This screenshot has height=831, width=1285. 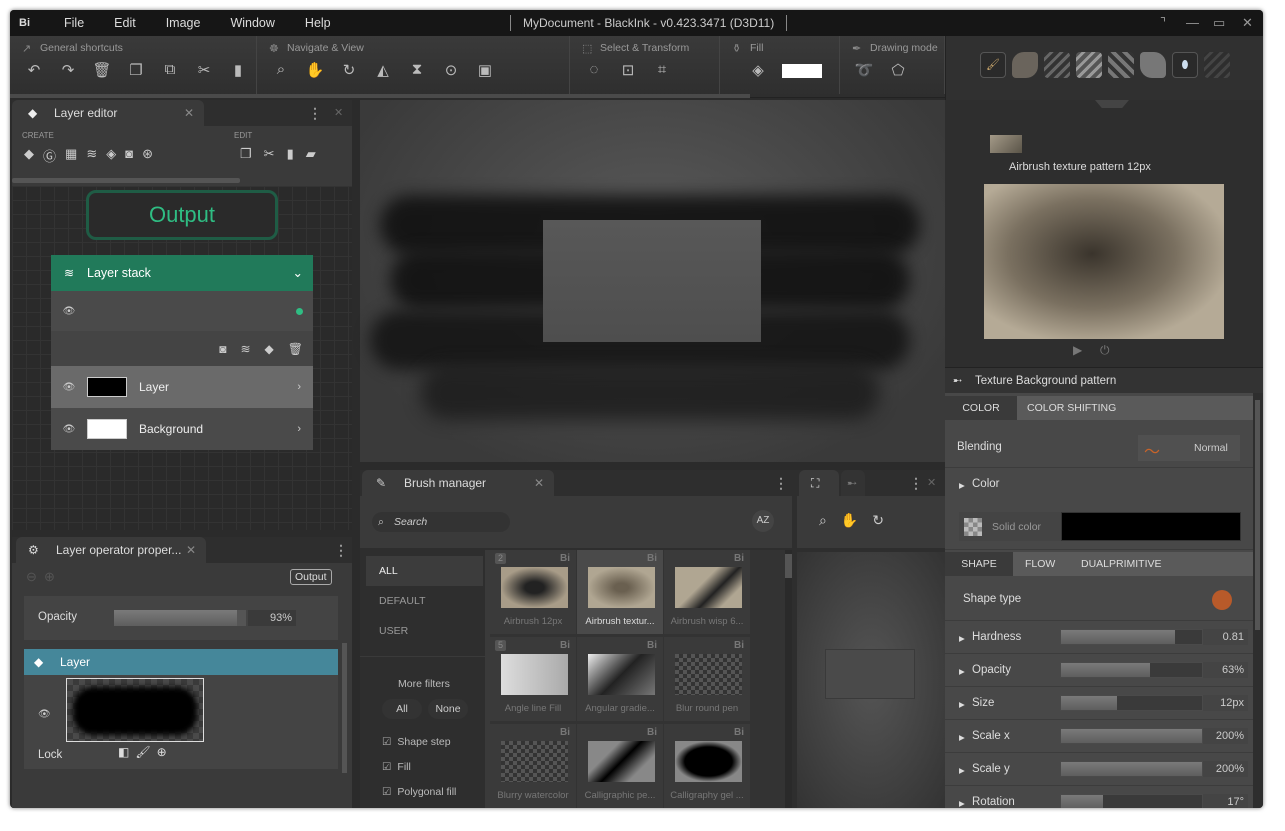 I want to click on lasso-select-icon: ◌, so click(x=594, y=70).